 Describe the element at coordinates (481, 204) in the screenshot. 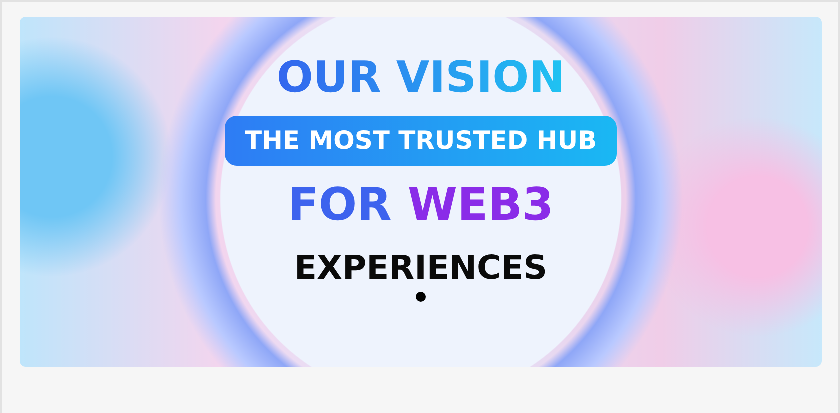

I see `banner-highlight-word: WEB3` at that location.